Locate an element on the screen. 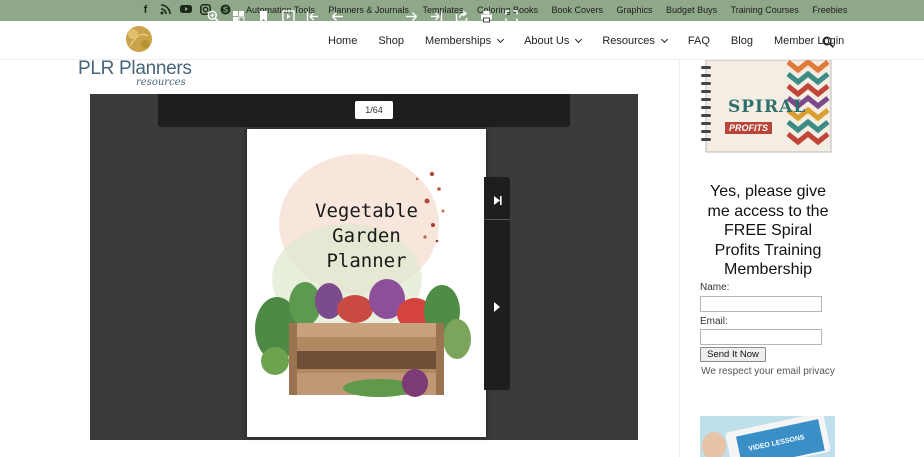 This screenshot has width=924, height=457. promo-title: SPIRAL is located at coordinates (767, 107).